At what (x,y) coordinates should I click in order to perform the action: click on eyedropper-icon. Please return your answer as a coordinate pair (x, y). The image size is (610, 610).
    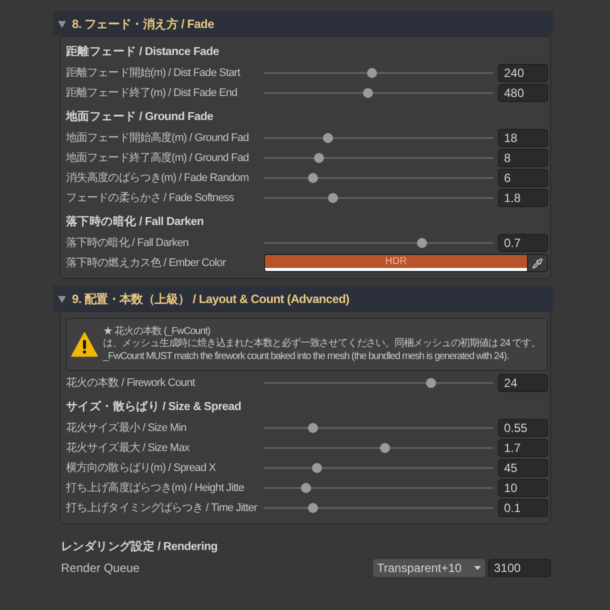
    Looking at the image, I should click on (537, 263).